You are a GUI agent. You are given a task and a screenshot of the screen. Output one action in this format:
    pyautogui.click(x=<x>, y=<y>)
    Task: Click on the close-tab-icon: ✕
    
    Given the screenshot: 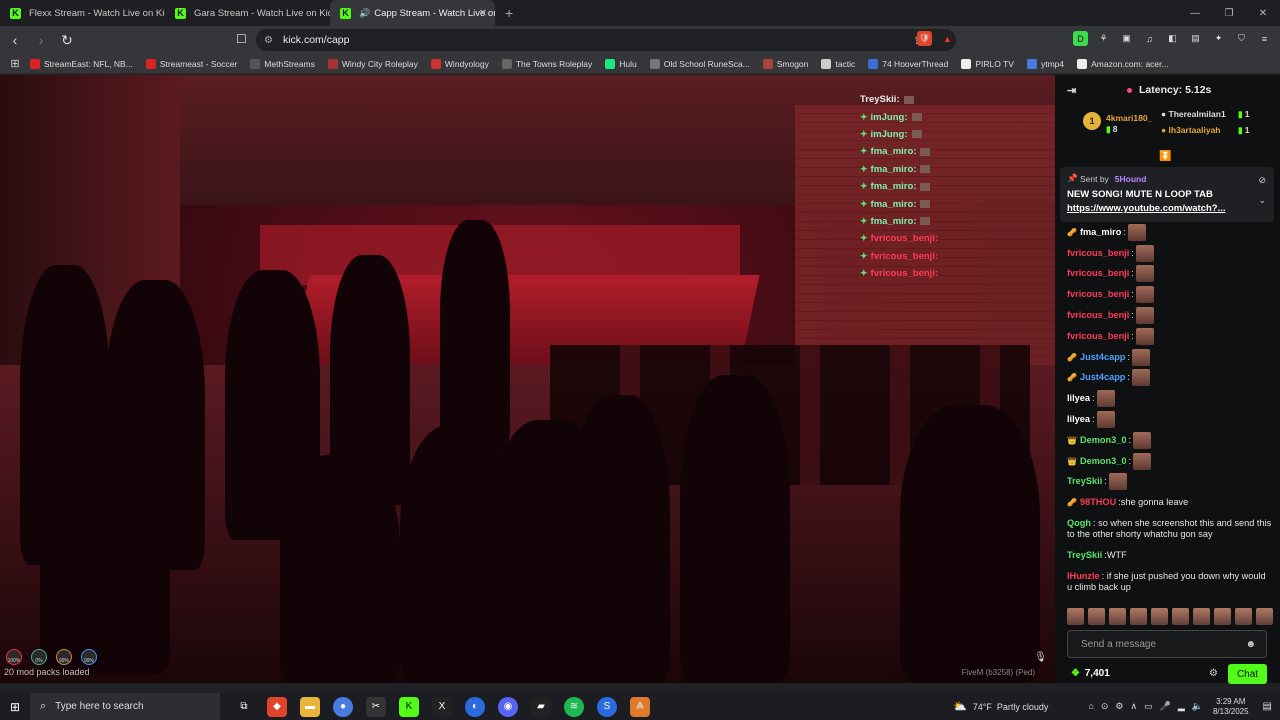 What is the action you would take?
    pyautogui.click(x=483, y=13)
    